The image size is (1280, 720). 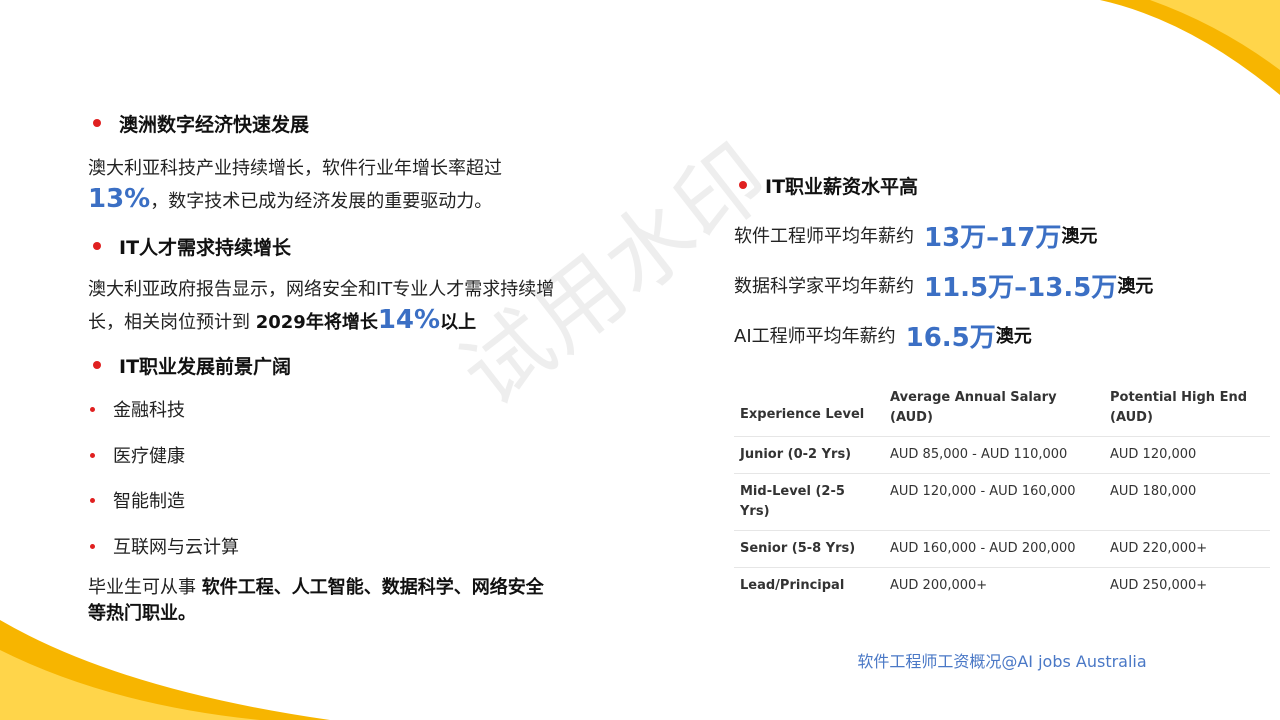 I want to click on section-heading-salary: IT职业薪资水平高, so click(x=1004, y=185).